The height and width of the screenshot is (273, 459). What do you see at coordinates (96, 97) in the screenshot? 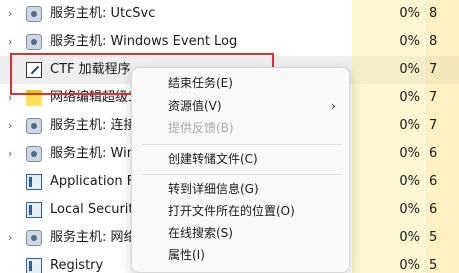
I see `process-name: 网络编辑超级工` at bounding box center [96, 97].